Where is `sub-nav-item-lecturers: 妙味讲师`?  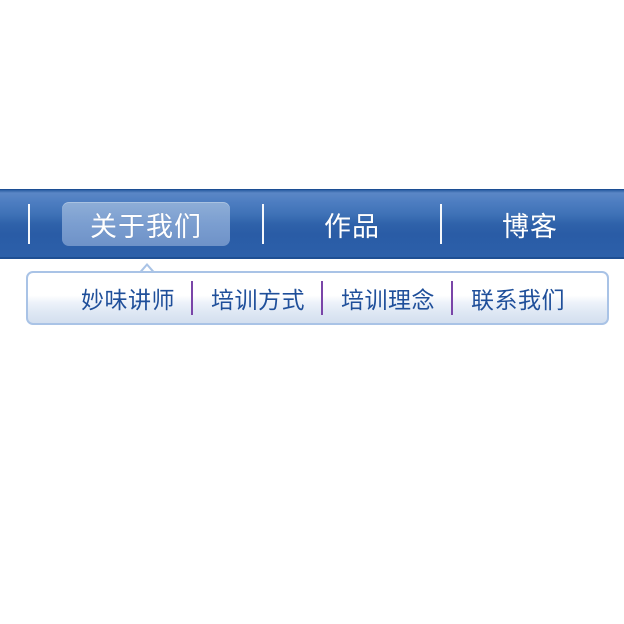 sub-nav-item-lecturers: 妙味讲师 is located at coordinates (128, 298).